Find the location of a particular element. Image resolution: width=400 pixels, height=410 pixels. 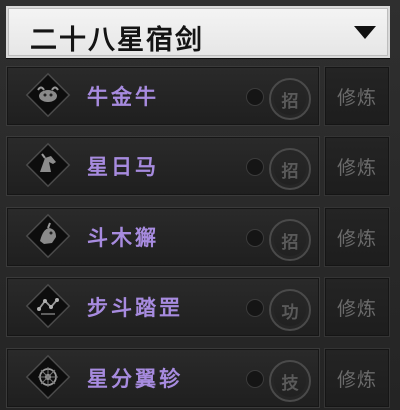

skill-row-main: 星日马 招 is located at coordinates (163, 166).